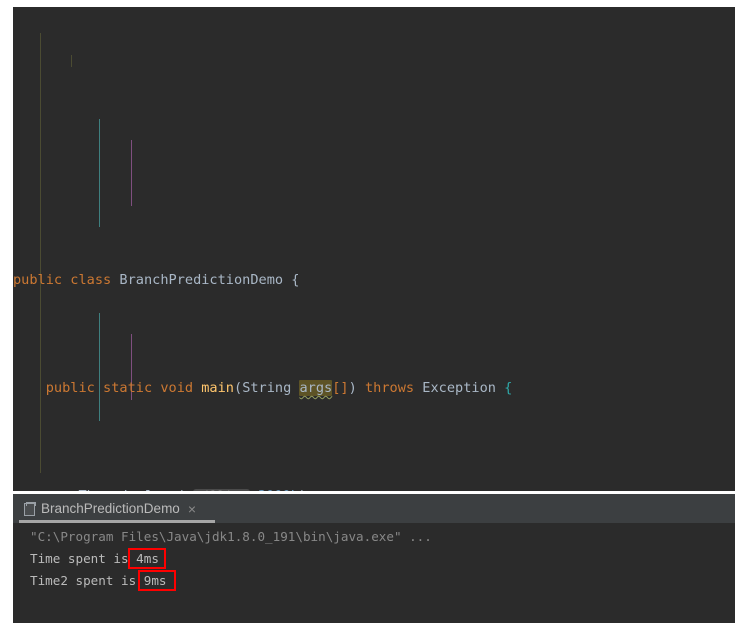 The width and height of the screenshot is (749, 638). I want to click on indent-guide-level2-b, so click(99, 367).